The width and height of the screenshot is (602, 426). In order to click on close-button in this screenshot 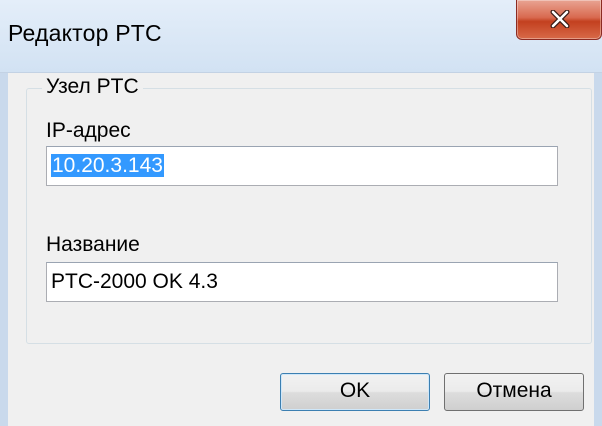, I will do `click(559, 20)`.